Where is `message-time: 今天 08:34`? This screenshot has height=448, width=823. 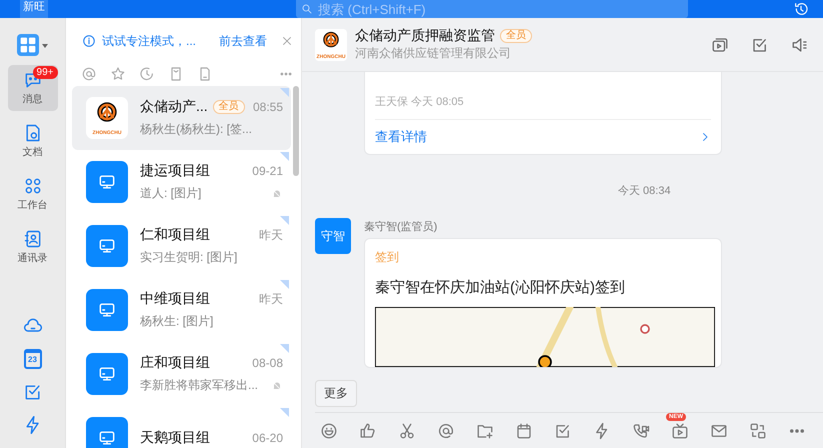
message-time: 今天 08:34 is located at coordinates (644, 191).